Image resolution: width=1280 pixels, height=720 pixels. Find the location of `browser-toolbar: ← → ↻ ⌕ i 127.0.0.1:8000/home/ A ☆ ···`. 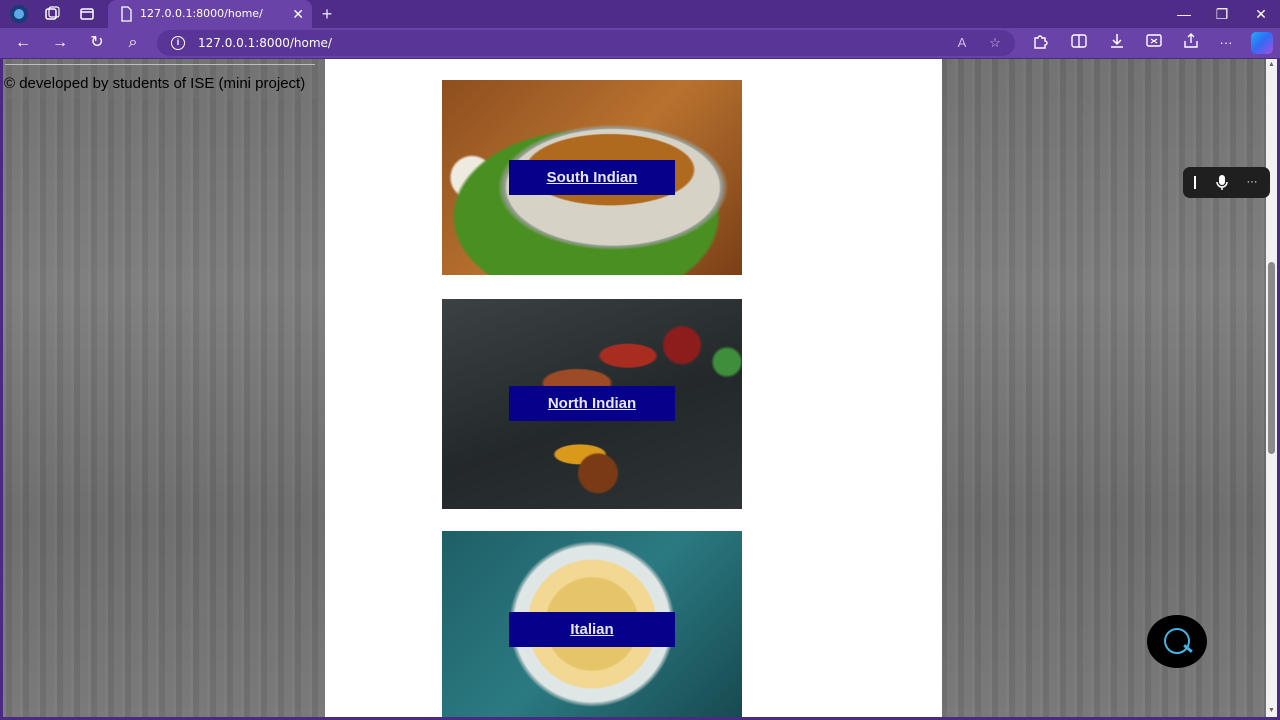

browser-toolbar: ← → ↻ ⌕ i 127.0.0.1:8000/home/ A ☆ ··· is located at coordinates (640, 43).